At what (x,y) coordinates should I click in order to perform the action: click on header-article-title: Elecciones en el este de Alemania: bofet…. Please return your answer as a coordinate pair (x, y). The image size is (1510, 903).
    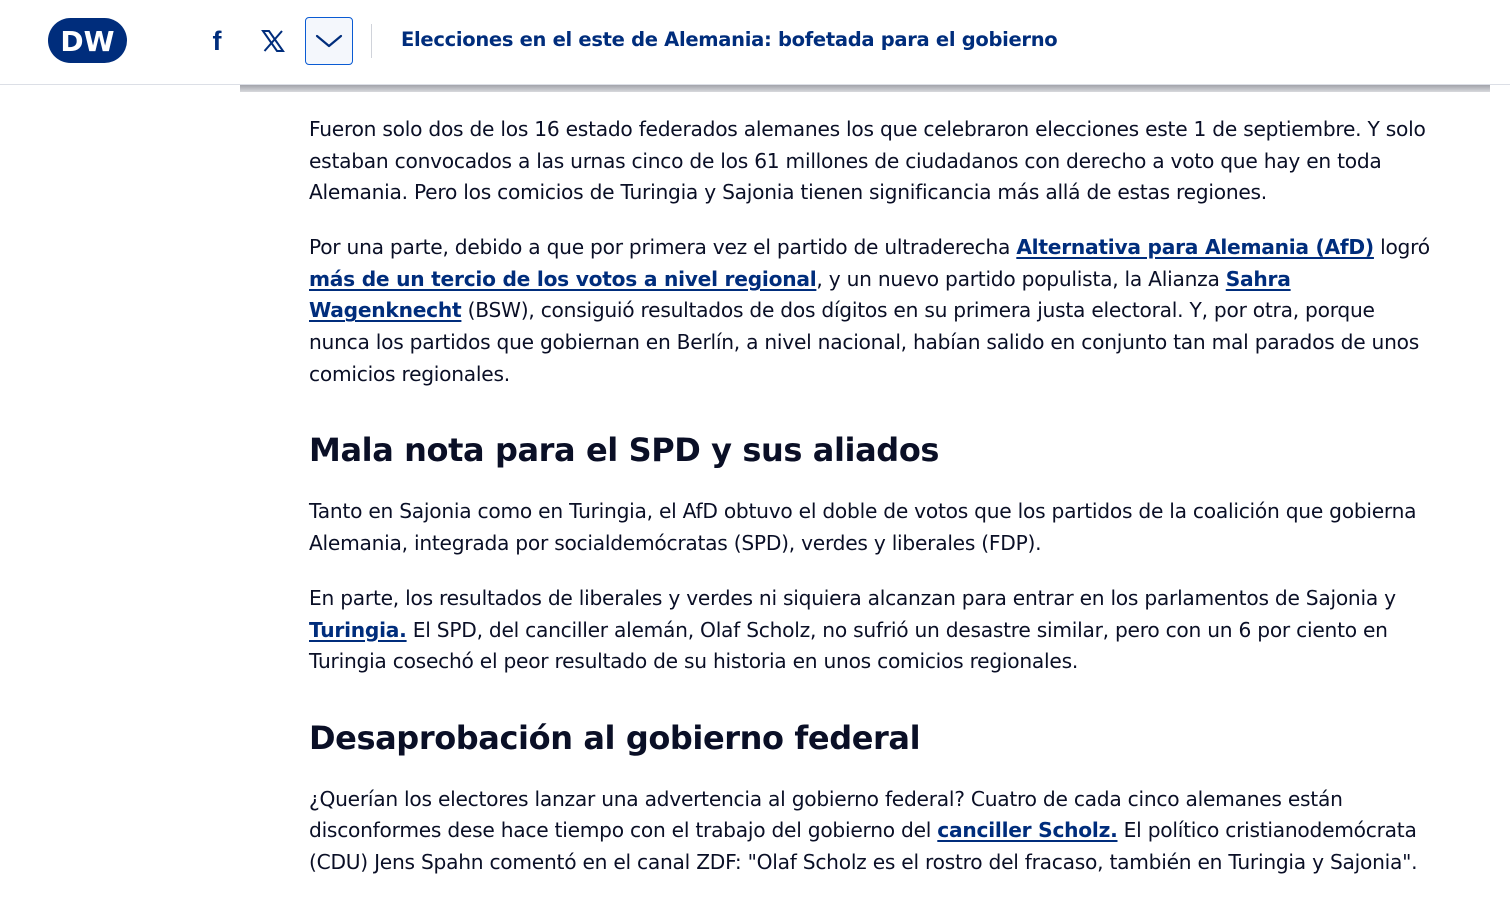
    Looking at the image, I should click on (729, 39).